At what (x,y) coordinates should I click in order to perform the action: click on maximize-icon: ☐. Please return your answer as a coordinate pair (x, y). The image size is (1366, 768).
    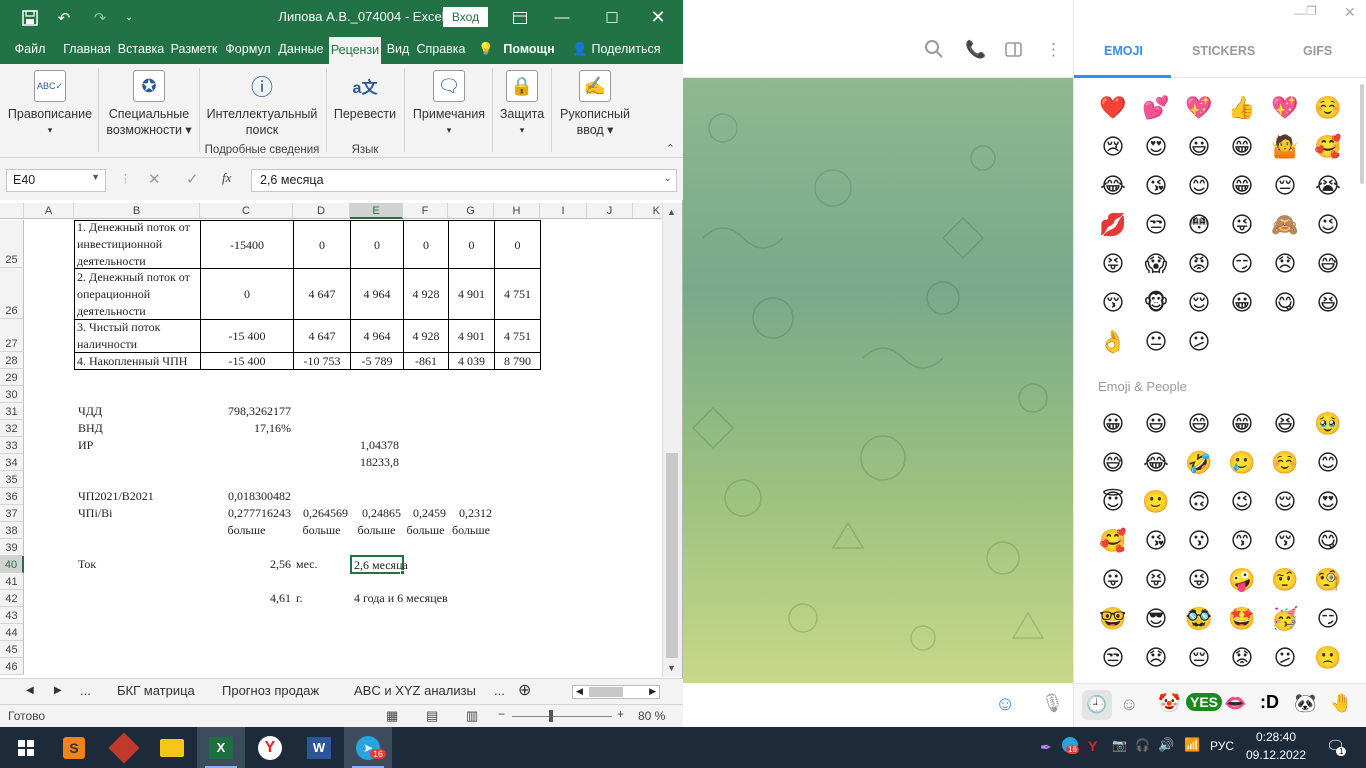
    Looking at the image, I should click on (612, 17).